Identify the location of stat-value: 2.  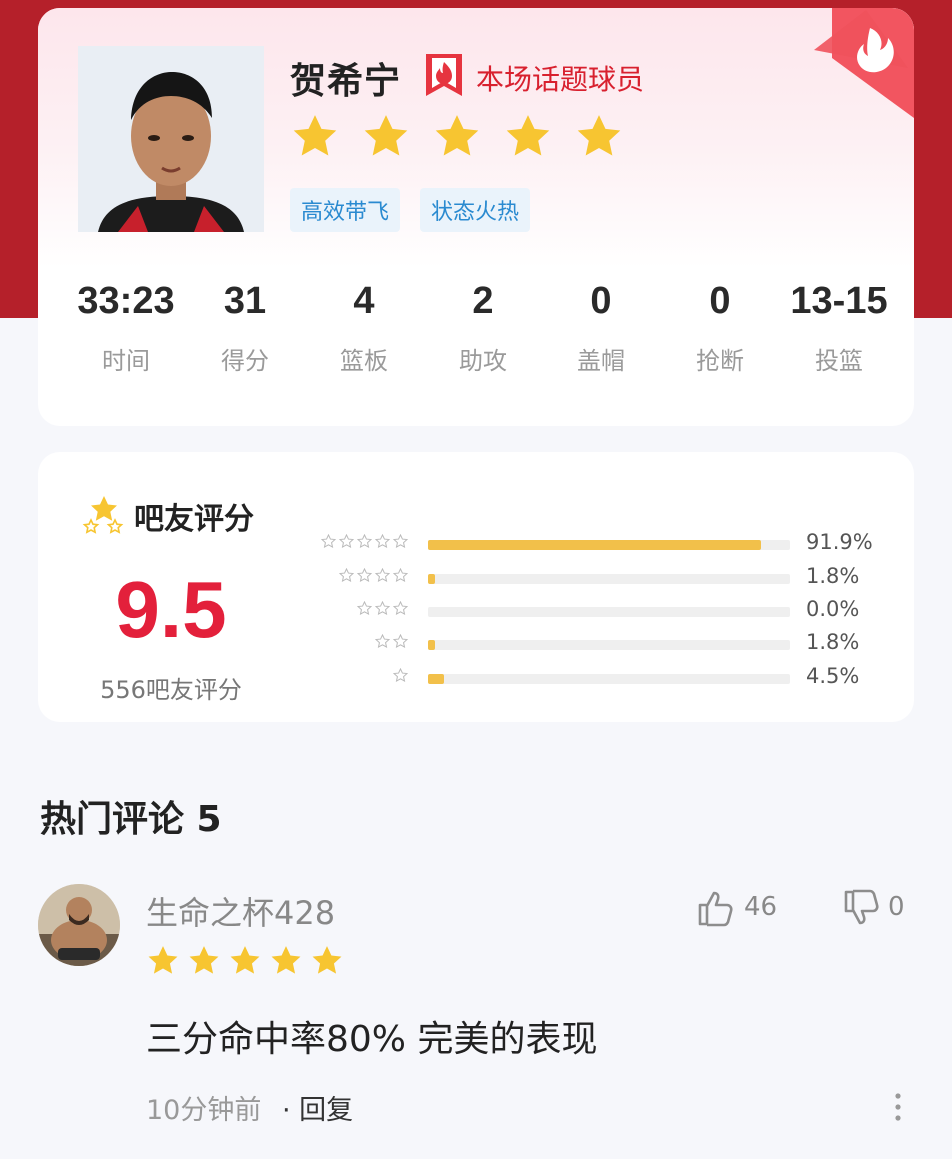
(483, 301).